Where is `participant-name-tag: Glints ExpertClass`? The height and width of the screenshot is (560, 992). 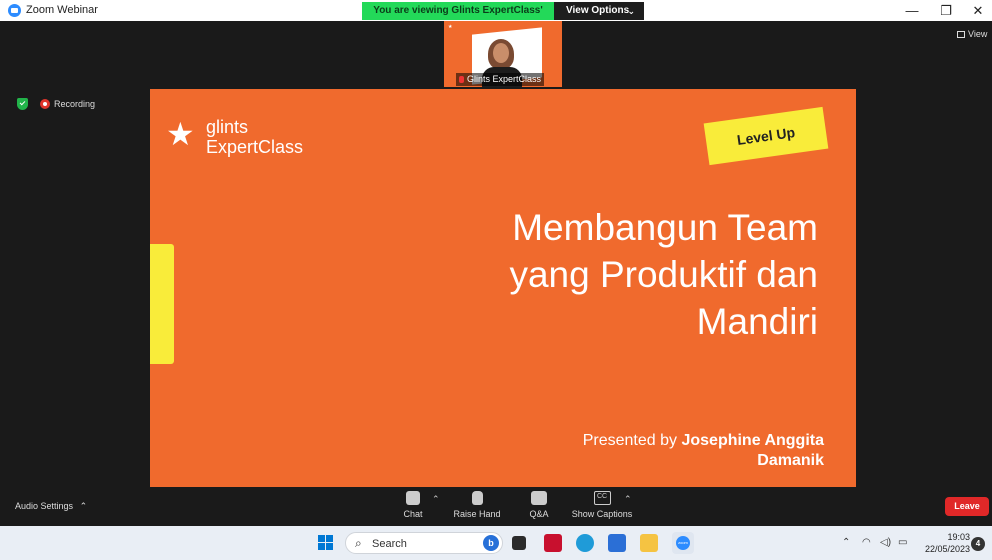
participant-name-tag: Glints ExpertClass is located at coordinates (500, 79).